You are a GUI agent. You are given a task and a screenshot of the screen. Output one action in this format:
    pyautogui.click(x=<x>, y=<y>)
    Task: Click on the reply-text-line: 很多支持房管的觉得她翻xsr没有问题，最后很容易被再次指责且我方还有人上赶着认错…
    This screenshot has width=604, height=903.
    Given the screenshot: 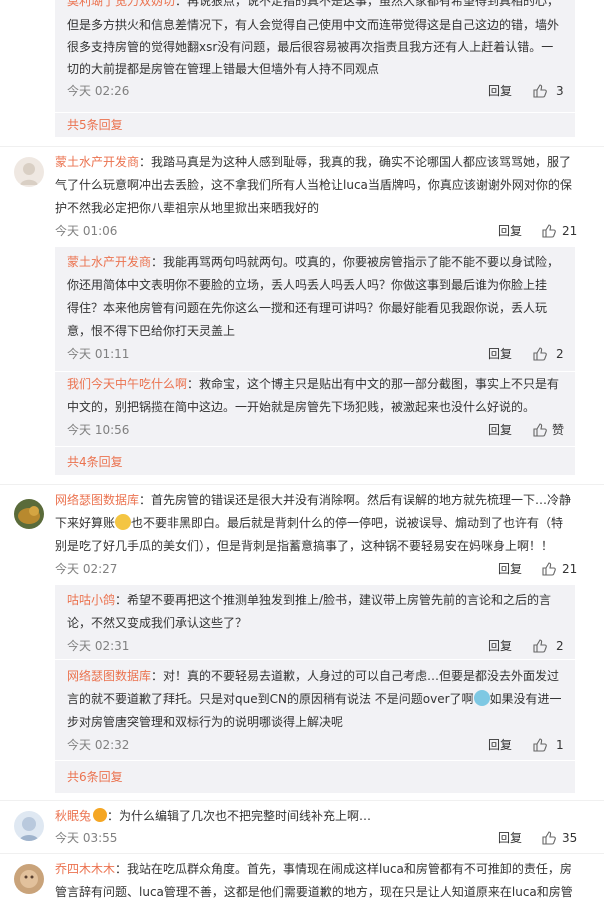 What is the action you would take?
    pyautogui.click(x=310, y=47)
    